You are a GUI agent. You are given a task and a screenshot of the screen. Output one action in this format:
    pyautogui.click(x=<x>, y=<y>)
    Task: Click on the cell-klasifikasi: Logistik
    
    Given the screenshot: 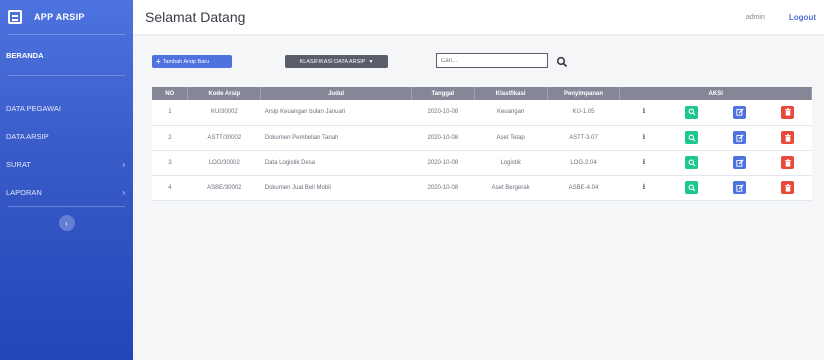 What is the action you would take?
    pyautogui.click(x=511, y=163)
    